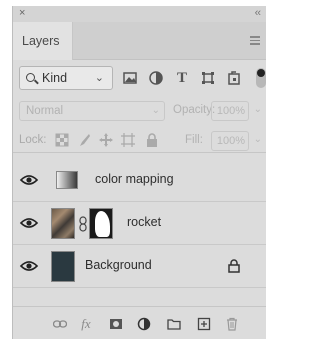 The width and height of the screenshot is (320, 339). Describe the element at coordinates (152, 140) in the screenshot. I see `lock-all-icon` at that location.